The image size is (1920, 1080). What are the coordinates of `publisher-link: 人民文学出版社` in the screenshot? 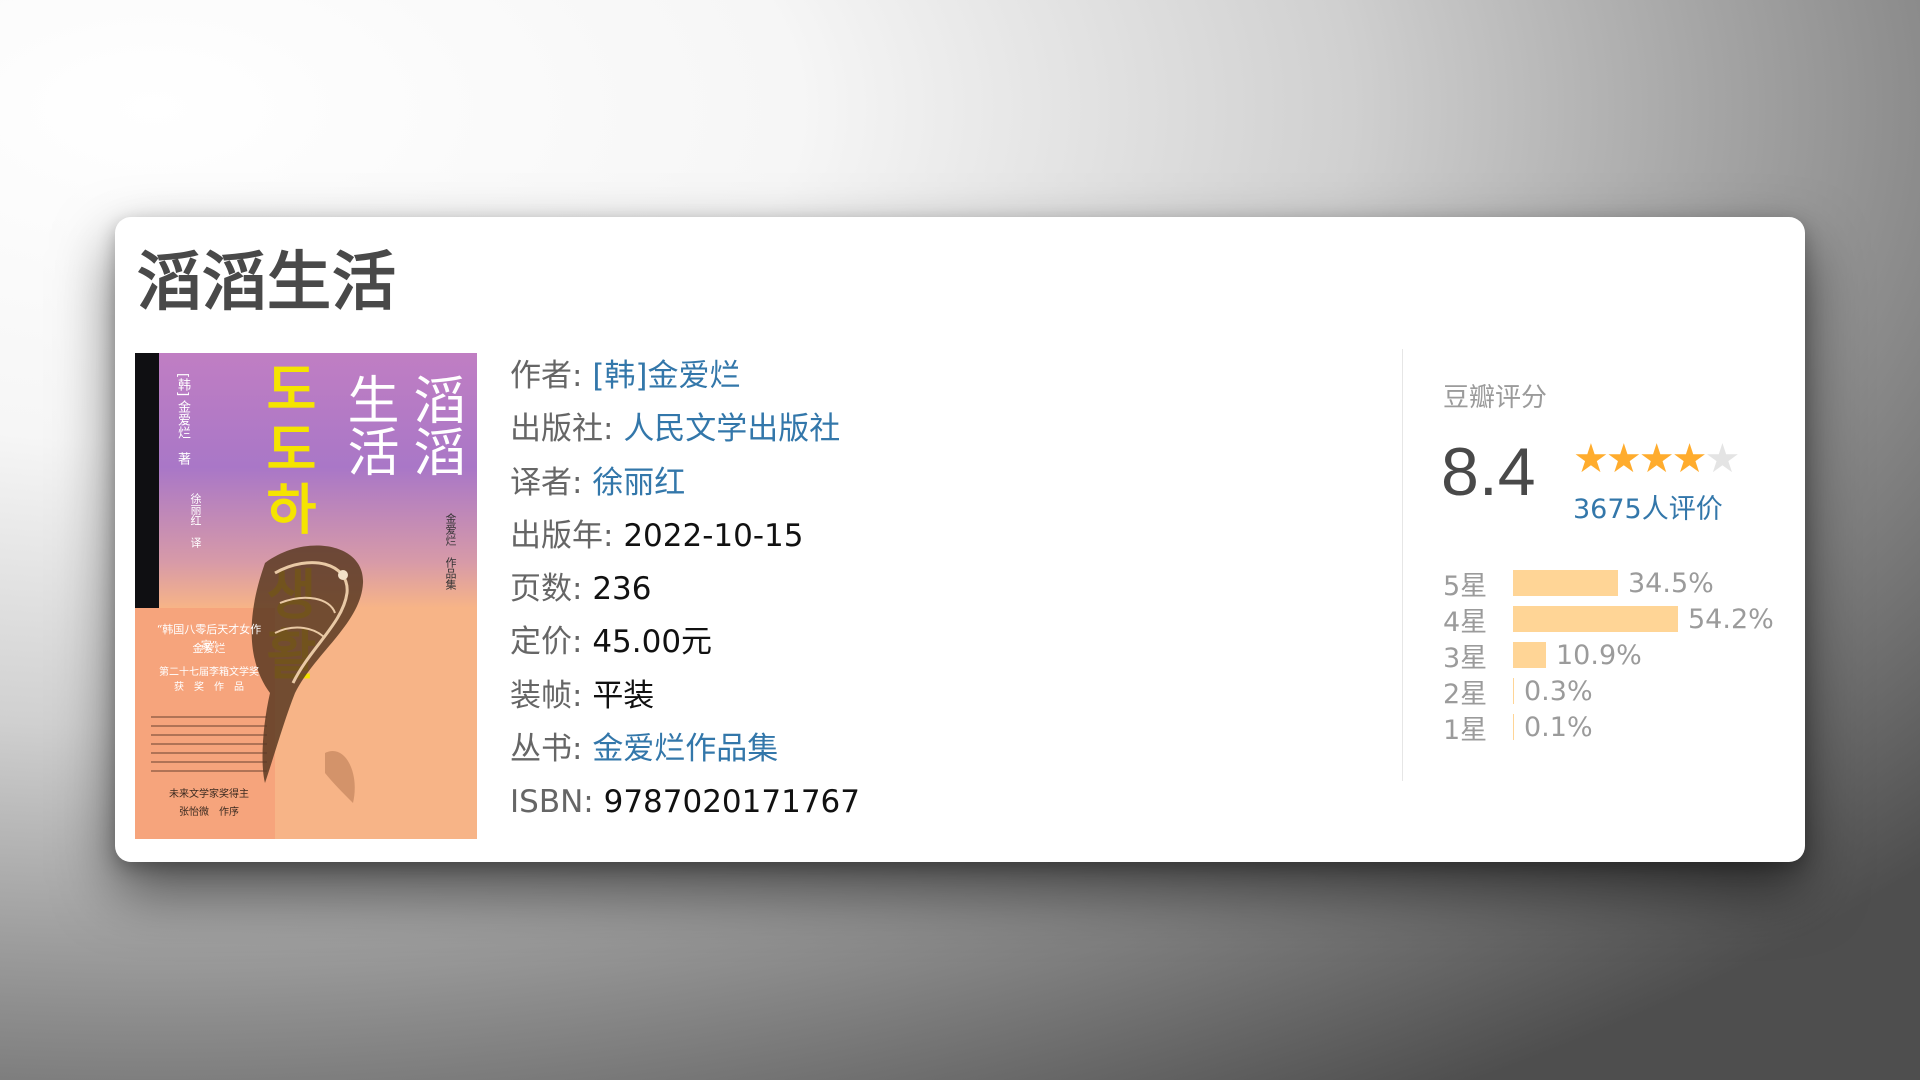 It's located at (731, 429).